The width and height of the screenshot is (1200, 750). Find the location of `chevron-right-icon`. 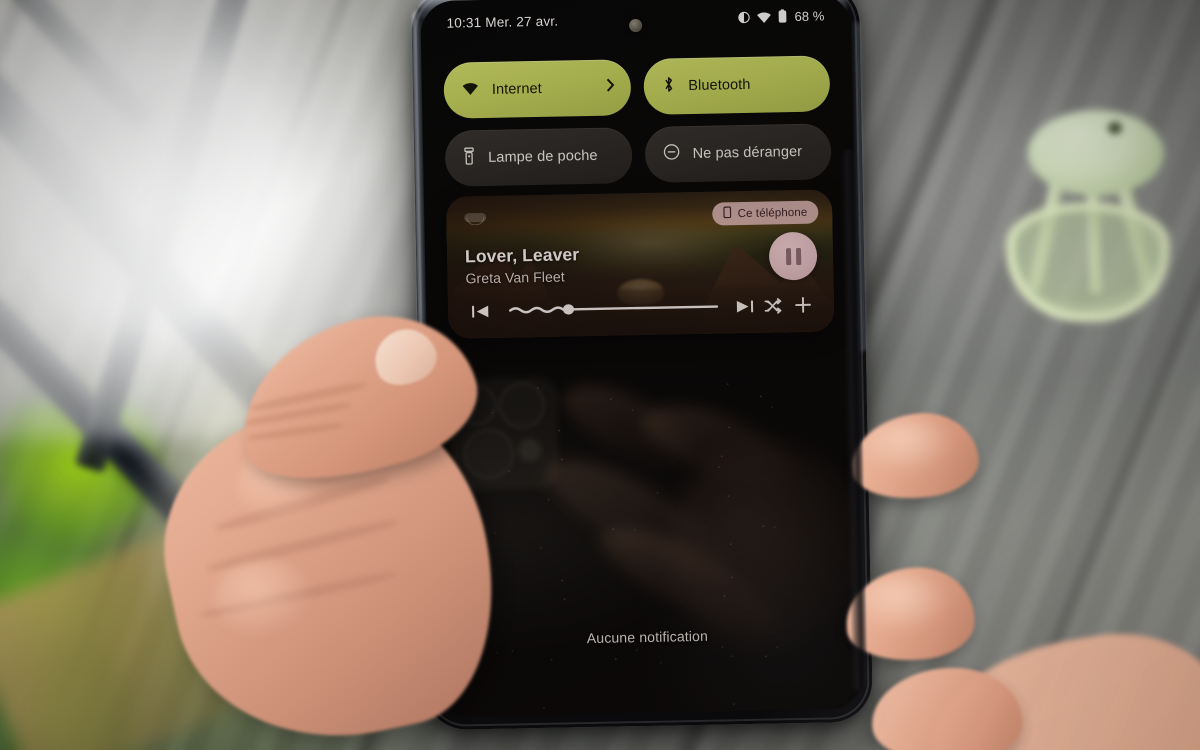

chevron-right-icon is located at coordinates (609, 87).